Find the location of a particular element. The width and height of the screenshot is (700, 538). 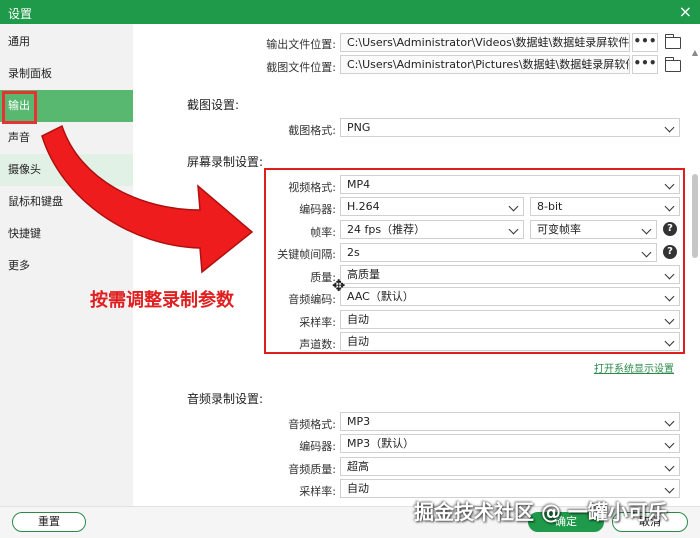

move-cursor-icon: ✥ is located at coordinates (339, 285).